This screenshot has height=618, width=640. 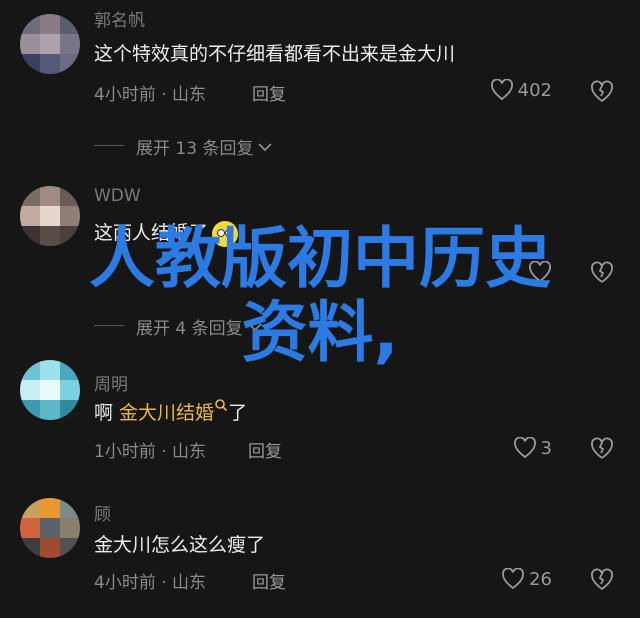 What do you see at coordinates (150, 452) in the screenshot?
I see `comment-time-location: 1小时前 · 山东` at bounding box center [150, 452].